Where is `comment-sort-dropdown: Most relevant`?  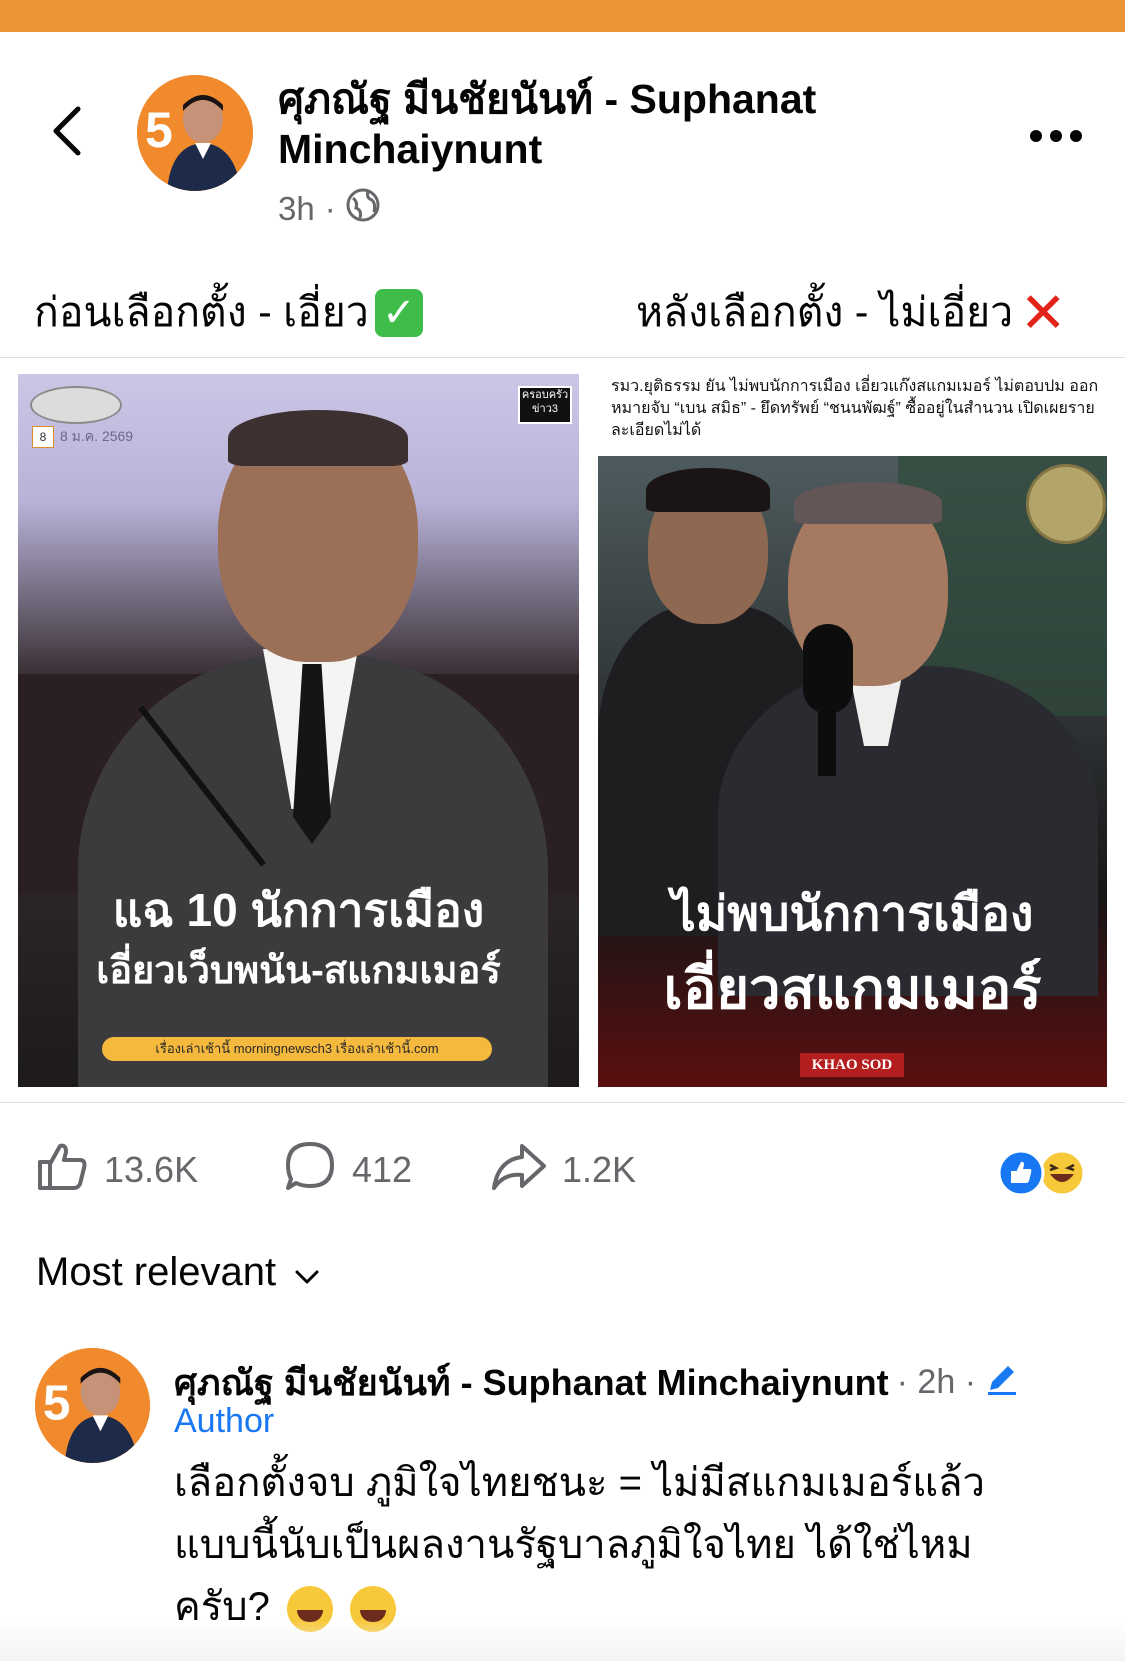
comment-sort-dropdown: Most relevant is located at coordinates (178, 1272).